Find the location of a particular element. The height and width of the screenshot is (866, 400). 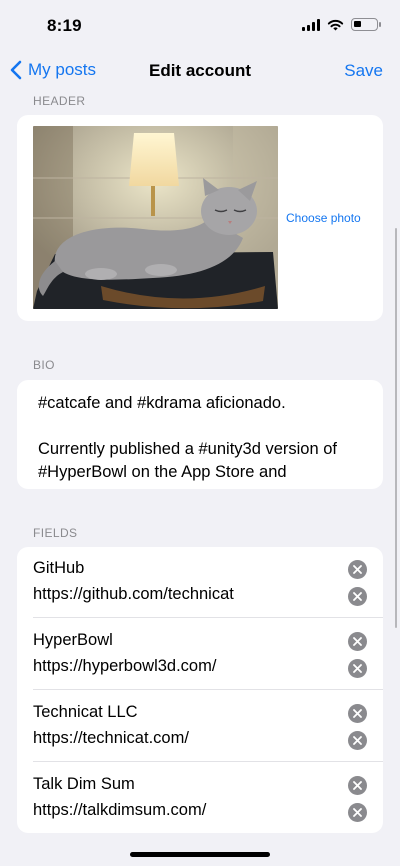

choose-photo-link: Choose photo is located at coordinates (323, 218).